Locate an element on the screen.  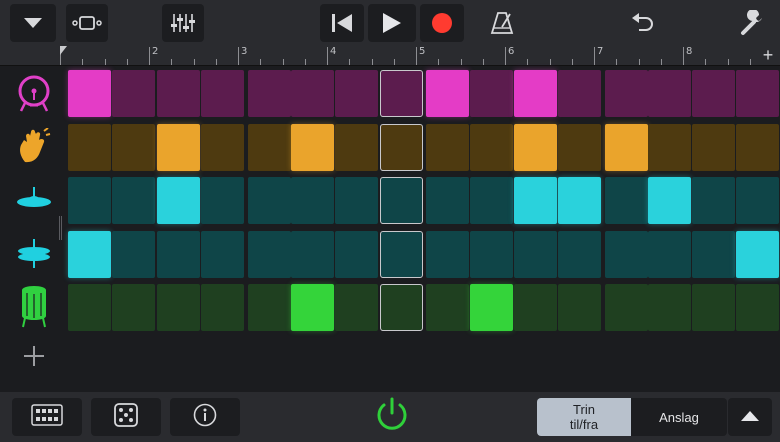
instrument-cymbal-button is located at coordinates (34, 202).